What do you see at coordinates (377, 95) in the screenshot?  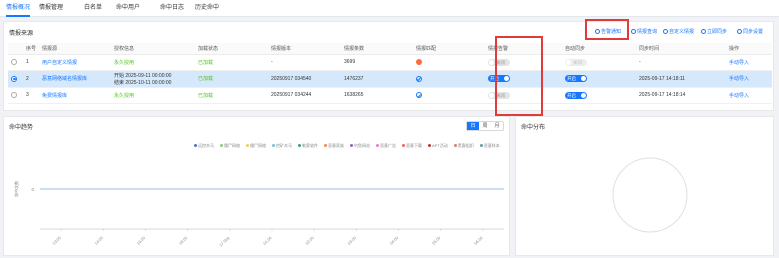 I see `row-count: 1638265` at bounding box center [377, 95].